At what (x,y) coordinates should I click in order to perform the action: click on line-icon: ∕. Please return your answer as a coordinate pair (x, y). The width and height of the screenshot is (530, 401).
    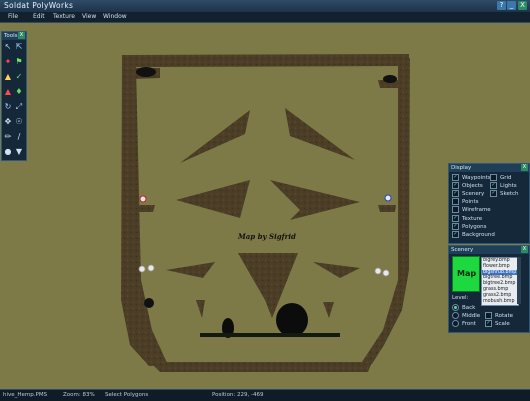
    Looking at the image, I should click on (19, 137).